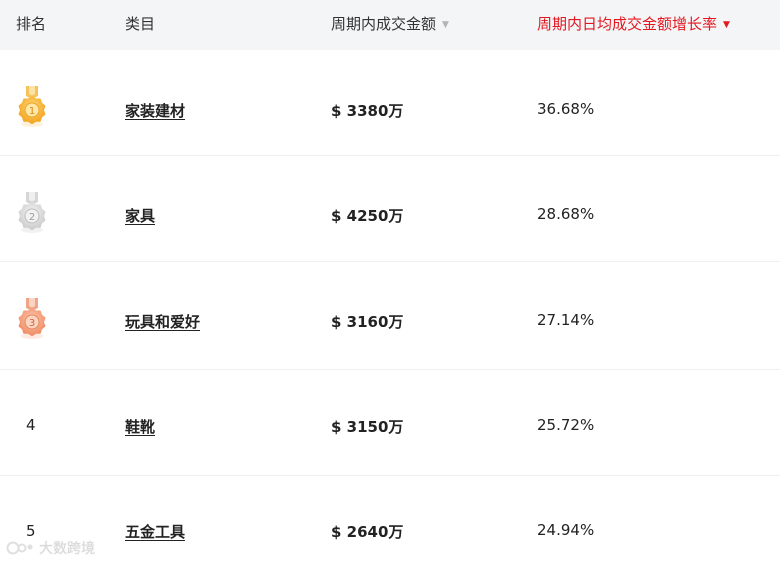  I want to click on header-growth-label: 周期内日均成交金额增长率, so click(627, 24).